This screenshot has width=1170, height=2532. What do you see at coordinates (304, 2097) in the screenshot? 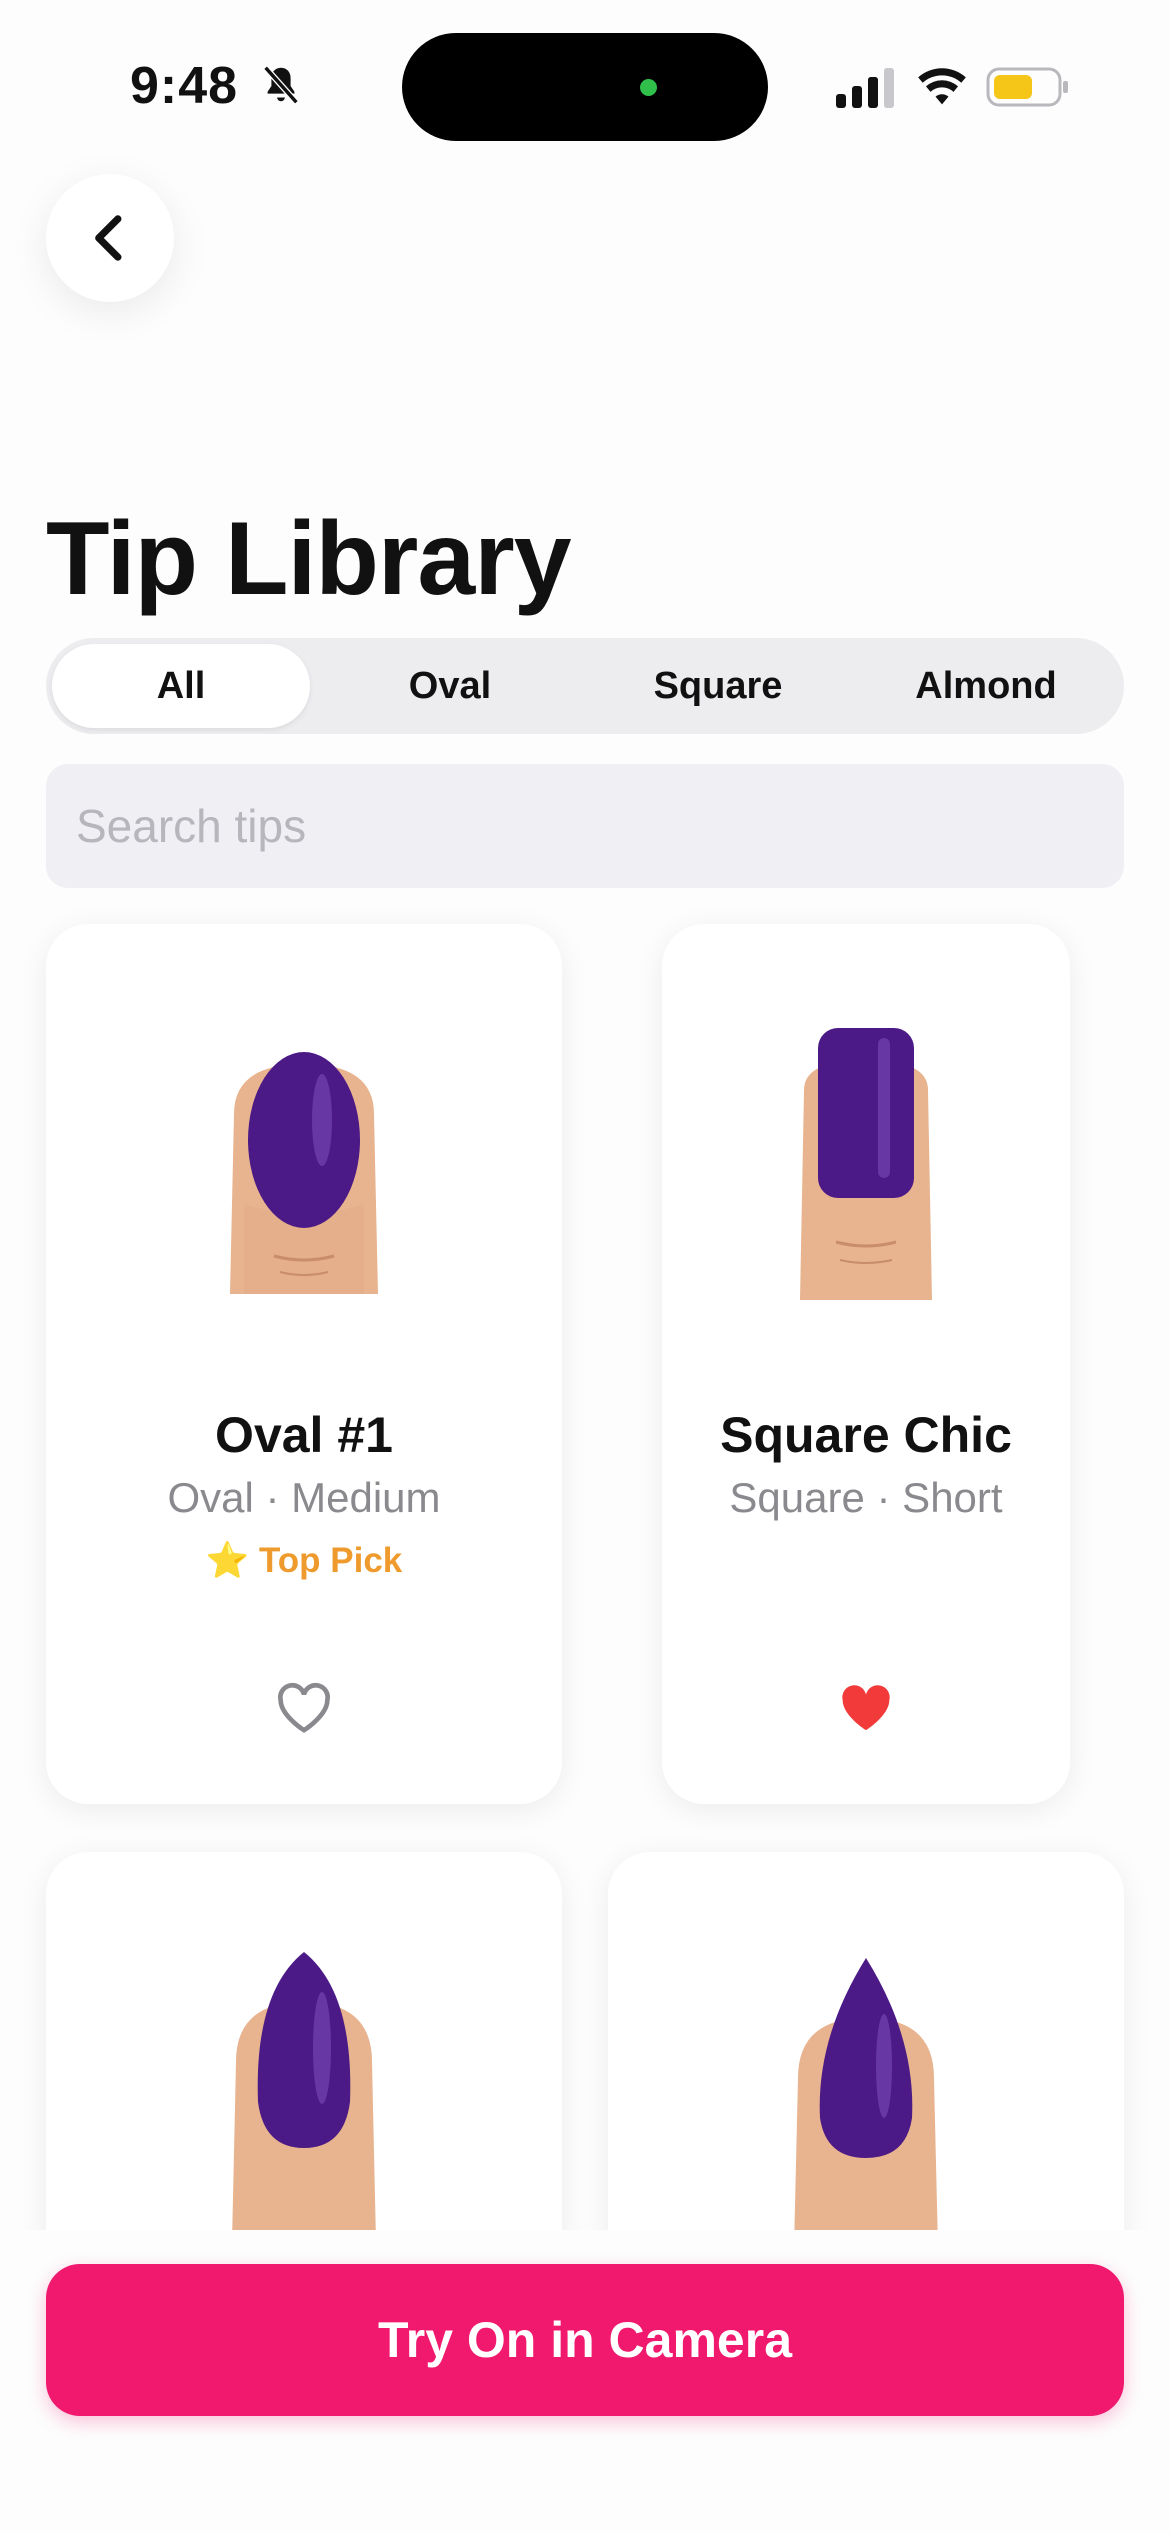
I see `almond-nail-image` at bounding box center [304, 2097].